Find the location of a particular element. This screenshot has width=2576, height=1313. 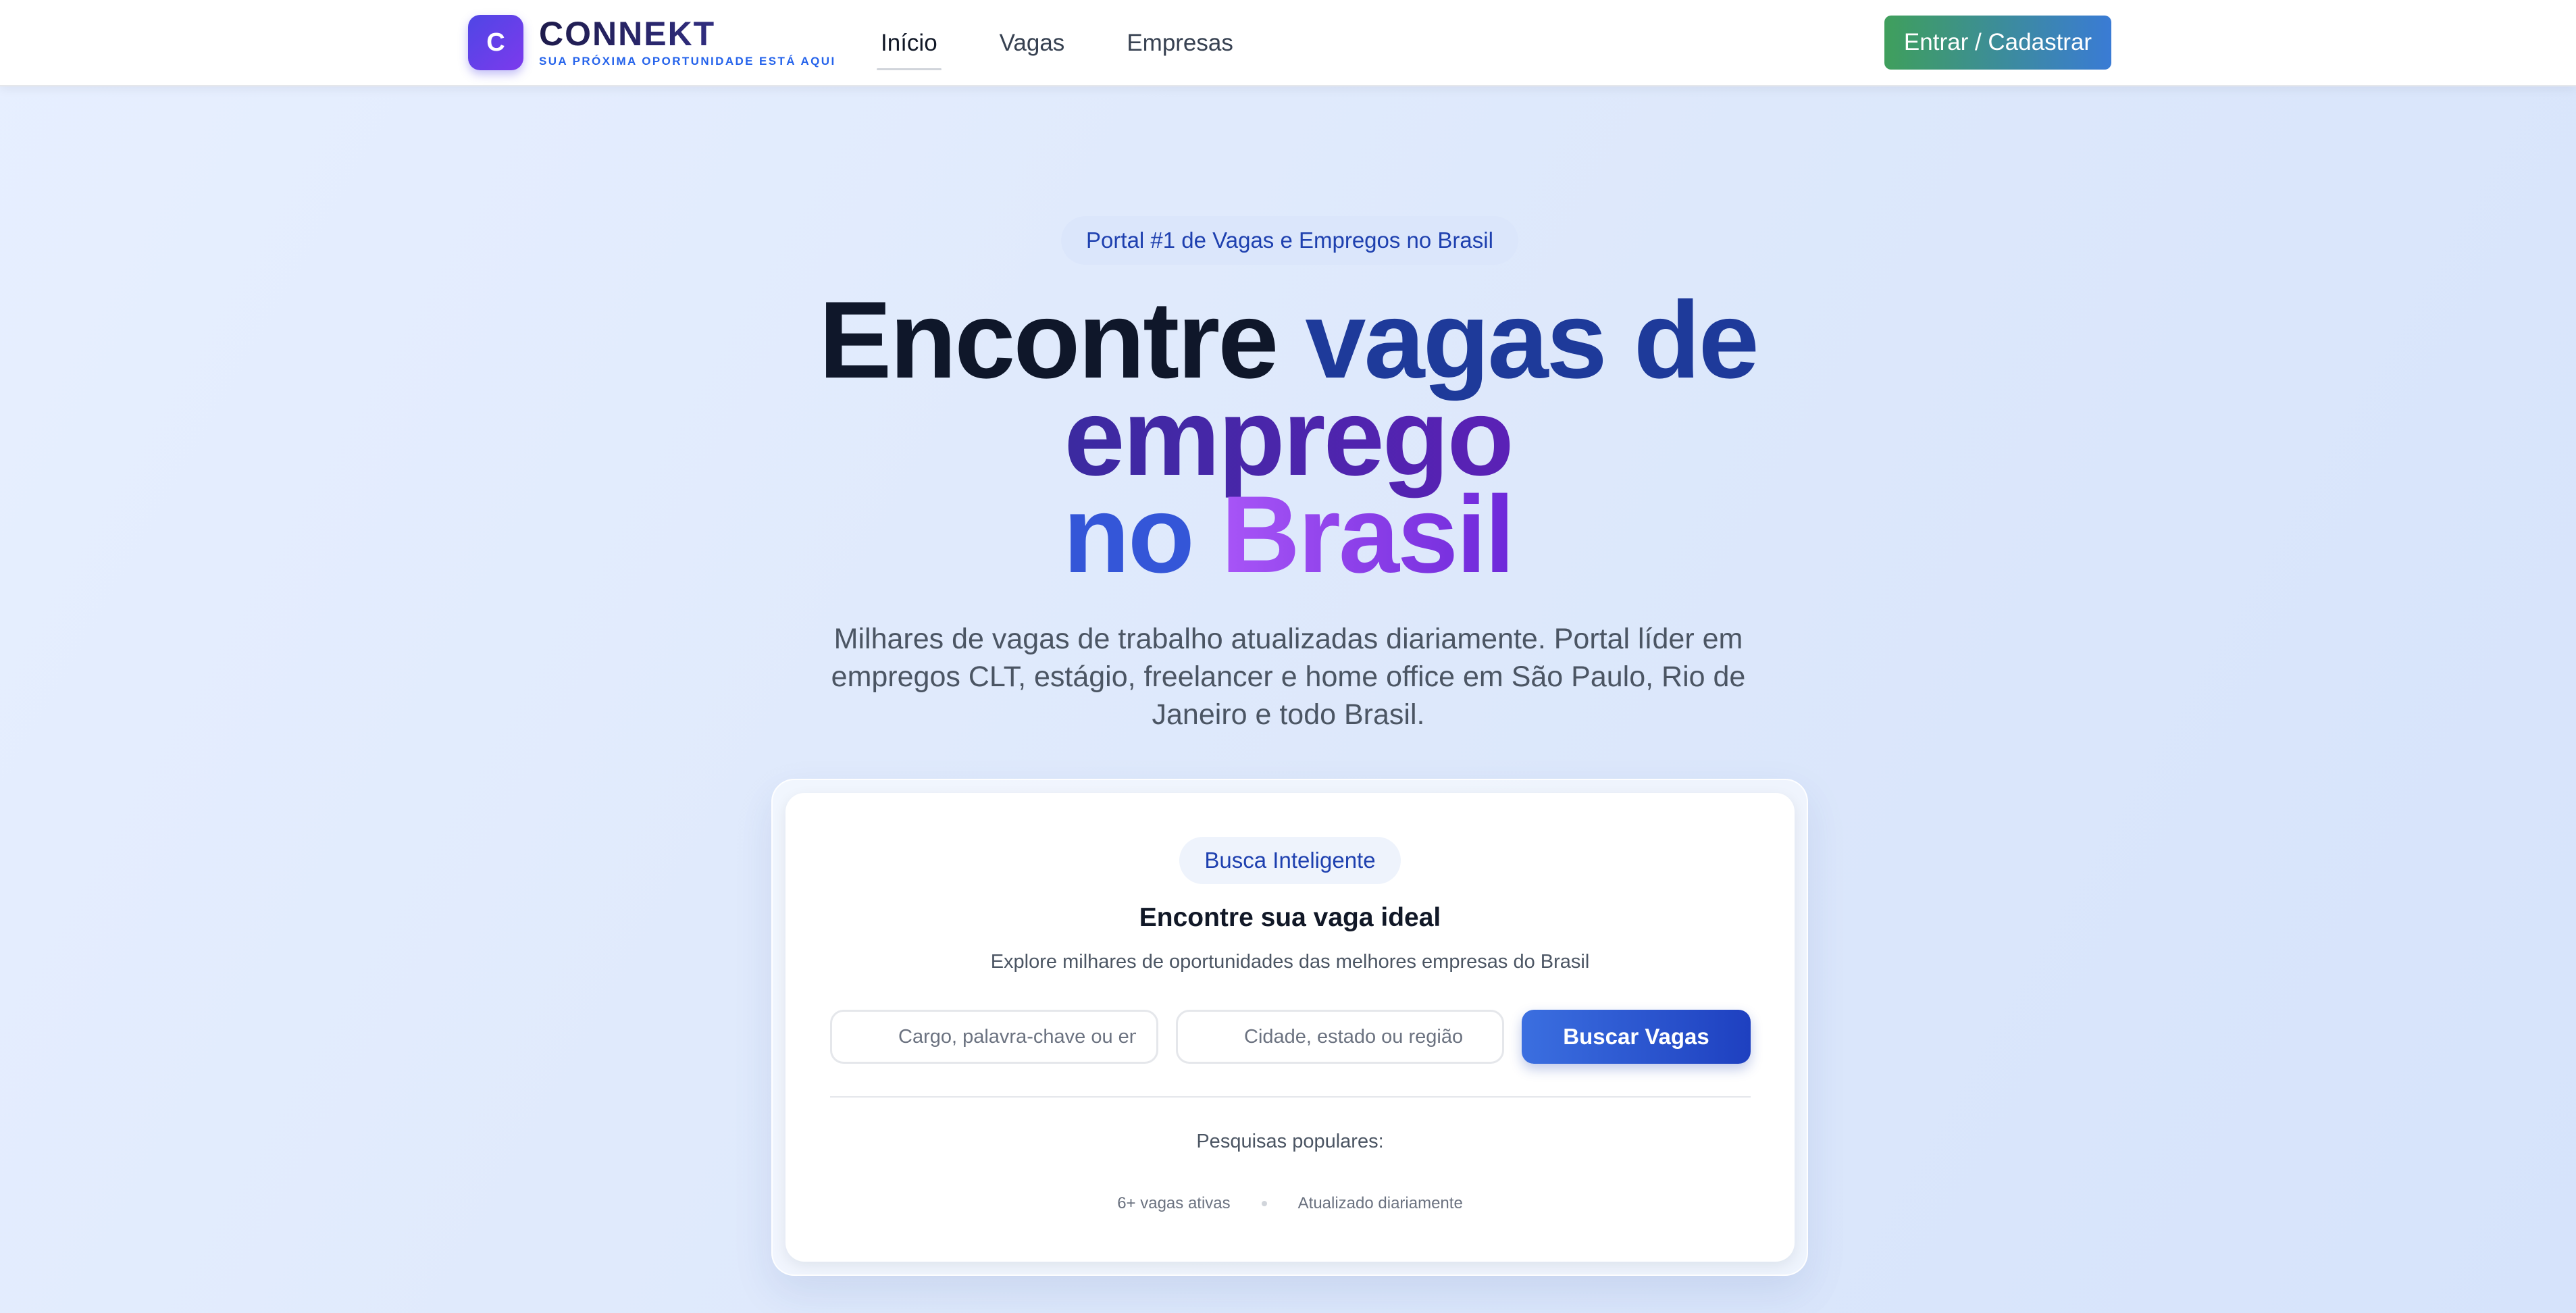

hero-title-line-3: no Brasil is located at coordinates (1288, 535).